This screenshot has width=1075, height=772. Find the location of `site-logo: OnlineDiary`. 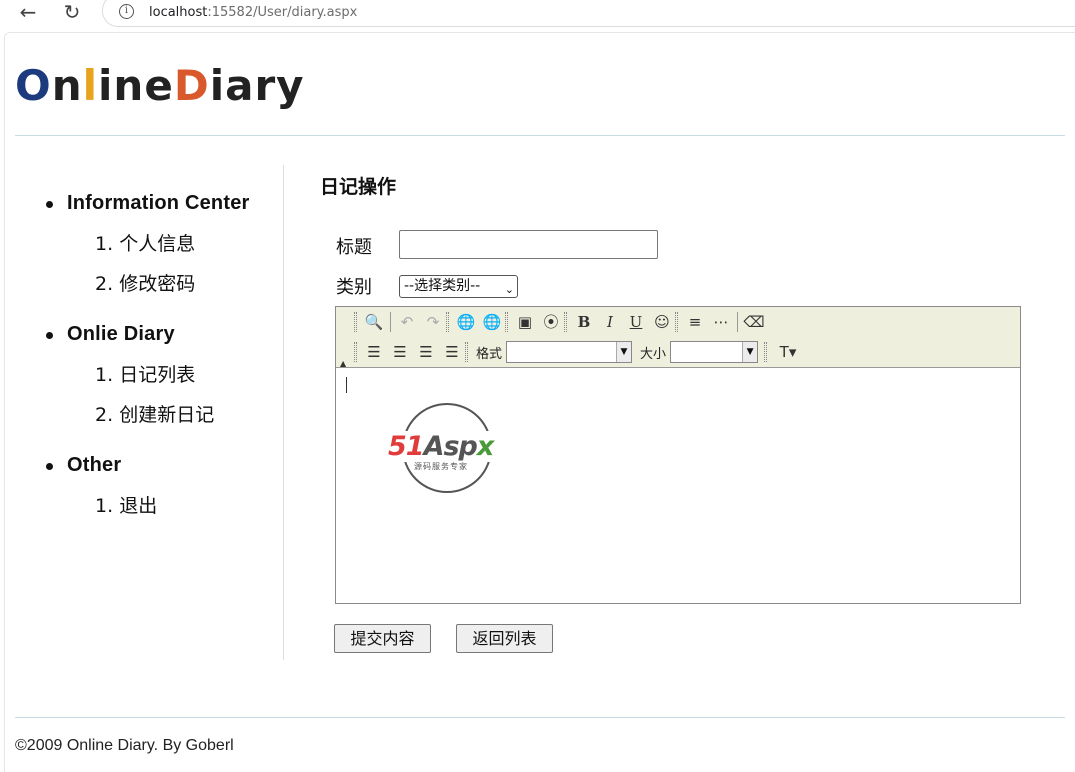

site-logo: OnlineDiary is located at coordinates (160, 86).